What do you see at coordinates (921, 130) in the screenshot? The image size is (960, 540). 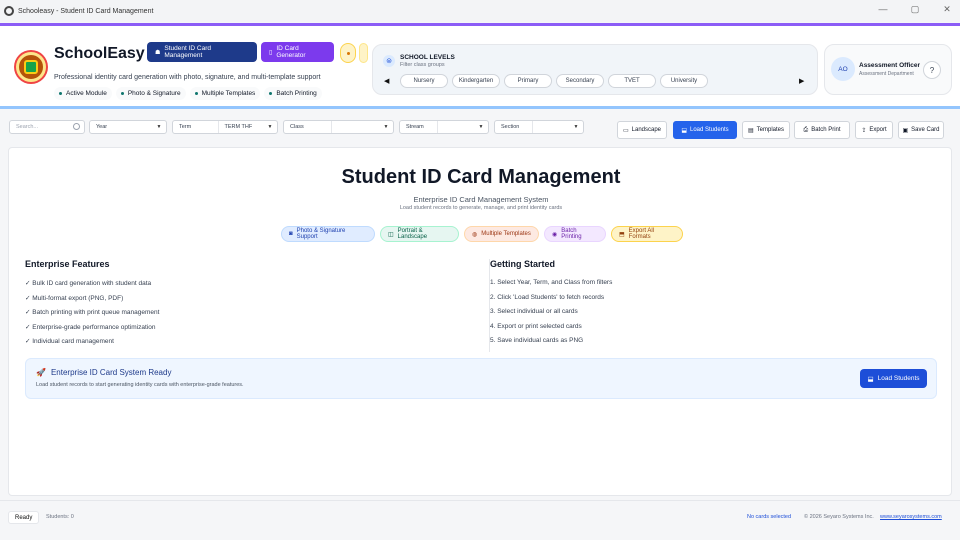 I see `save-card-button: ▣ Save Card` at bounding box center [921, 130].